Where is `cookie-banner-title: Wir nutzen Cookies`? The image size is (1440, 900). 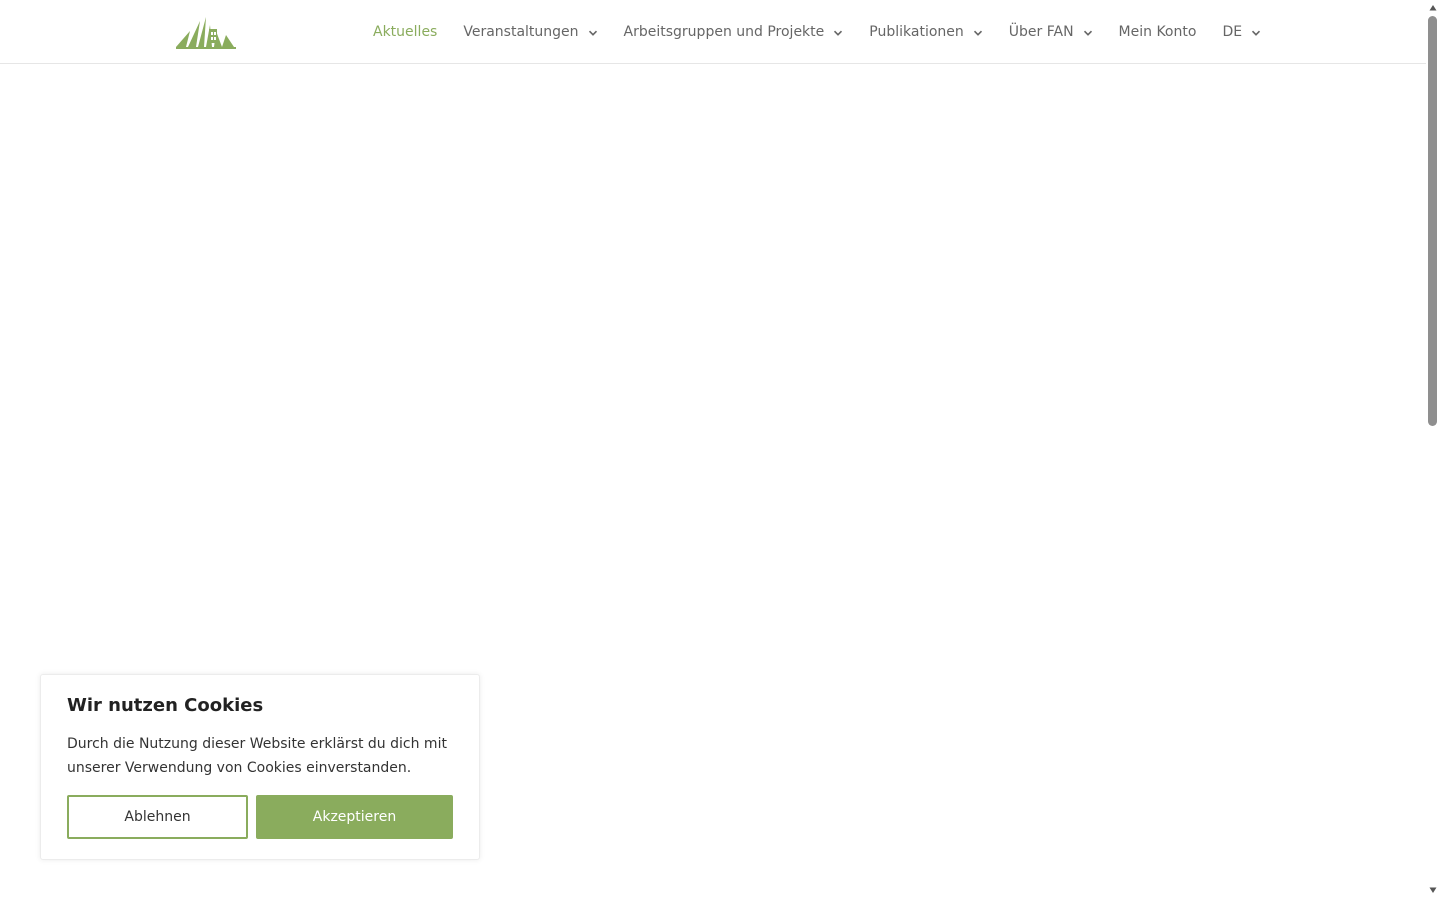 cookie-banner-title: Wir nutzen Cookies is located at coordinates (165, 705).